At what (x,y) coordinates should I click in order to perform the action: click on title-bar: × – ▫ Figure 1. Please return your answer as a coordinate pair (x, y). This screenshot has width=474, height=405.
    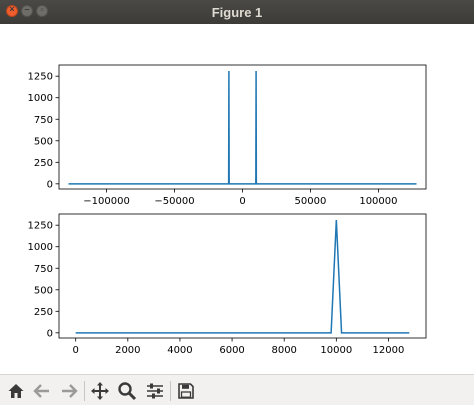
    Looking at the image, I should click on (237, 12).